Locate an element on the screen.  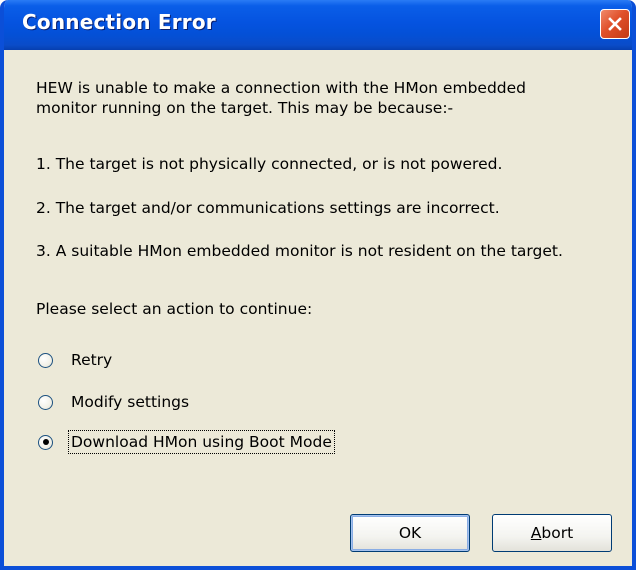
radio-retry is located at coordinates (45, 360).